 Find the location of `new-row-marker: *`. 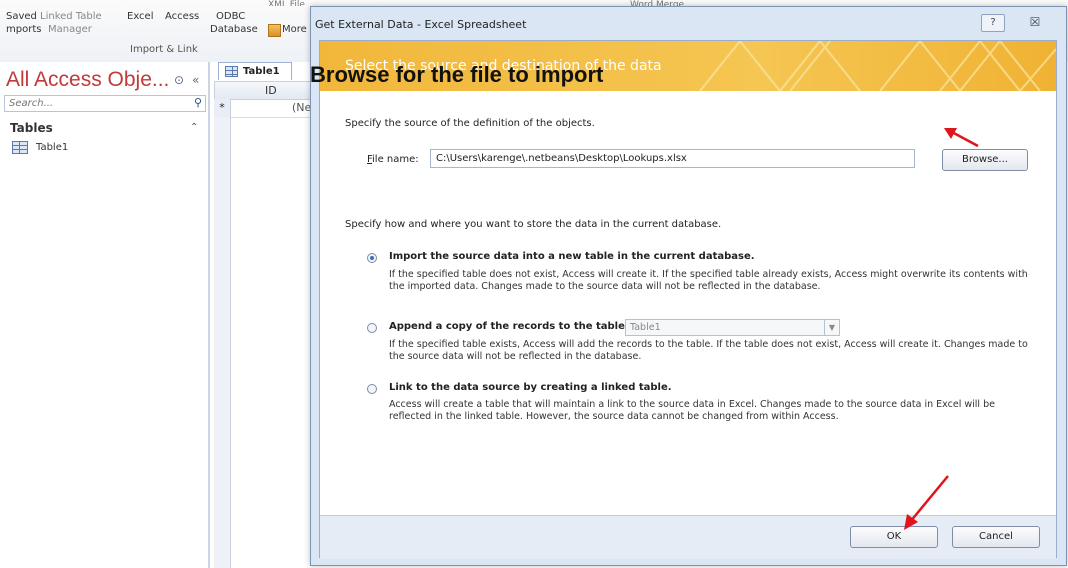

new-row-marker: * is located at coordinates (222, 108).